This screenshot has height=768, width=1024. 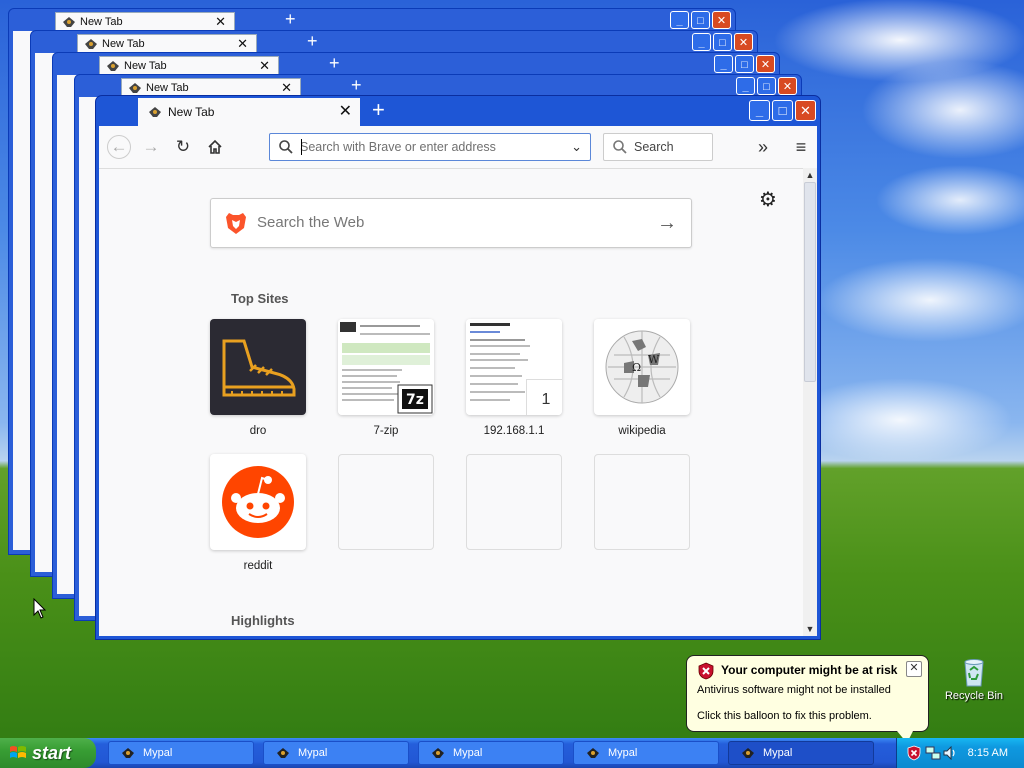 I want to click on clock: 8:15 AM, so click(x=988, y=753).